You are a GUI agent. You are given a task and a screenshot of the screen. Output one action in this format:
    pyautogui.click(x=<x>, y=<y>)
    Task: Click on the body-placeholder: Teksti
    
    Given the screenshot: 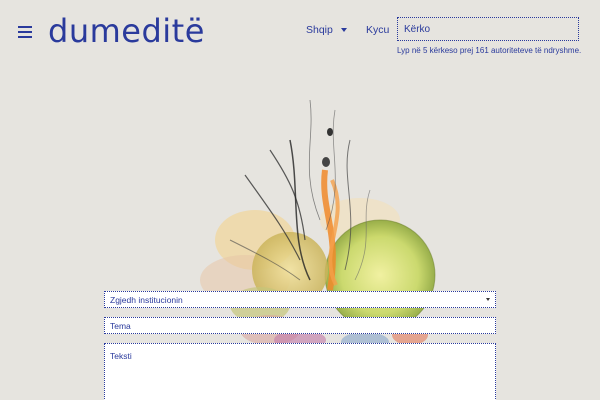 What is the action you would take?
    pyautogui.click(x=121, y=356)
    